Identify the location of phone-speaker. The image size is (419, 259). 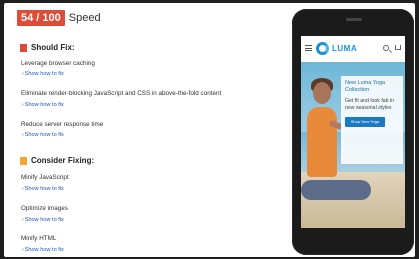
(354, 19).